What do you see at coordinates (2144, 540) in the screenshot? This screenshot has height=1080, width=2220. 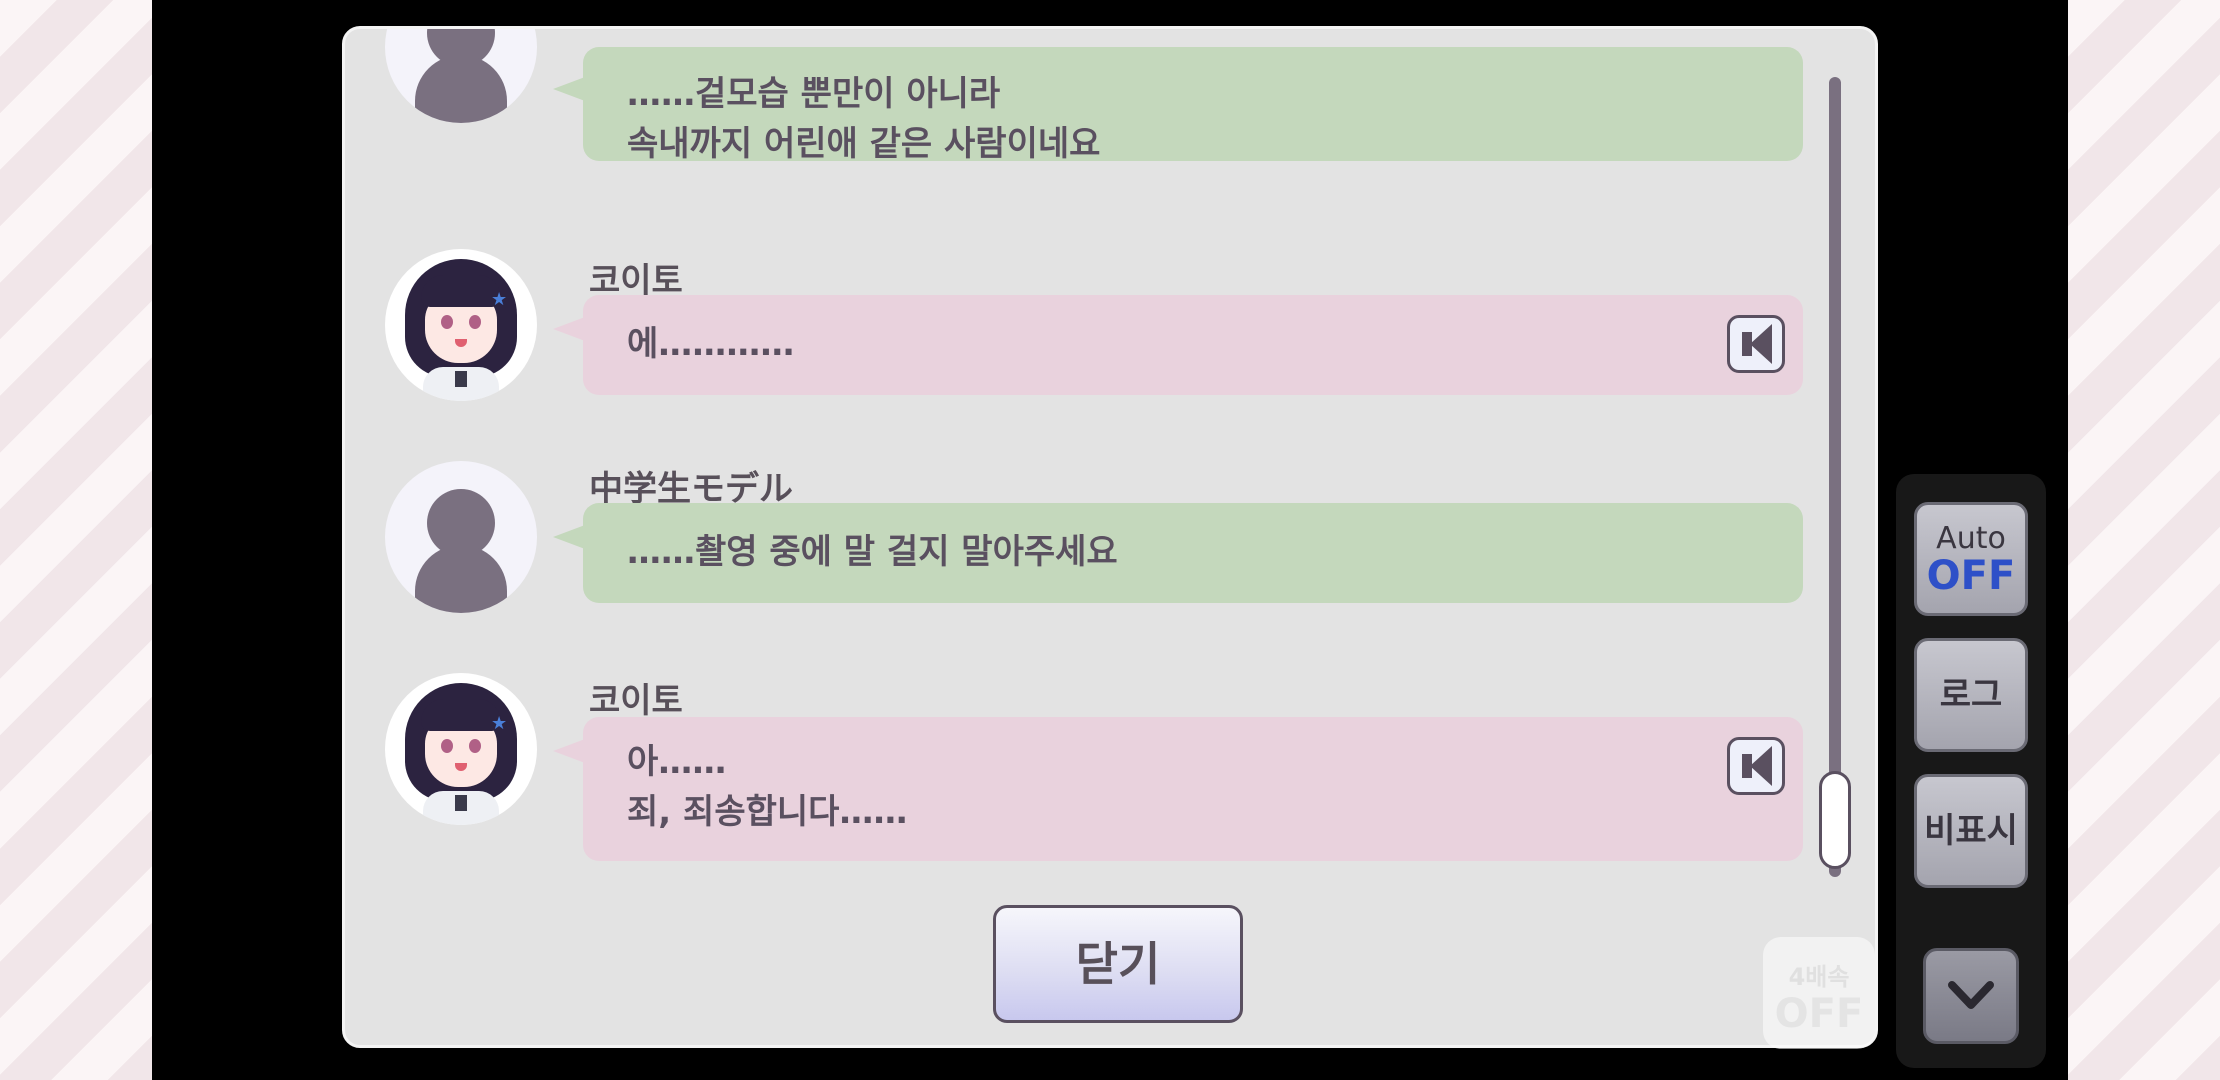 I see `background-right` at bounding box center [2144, 540].